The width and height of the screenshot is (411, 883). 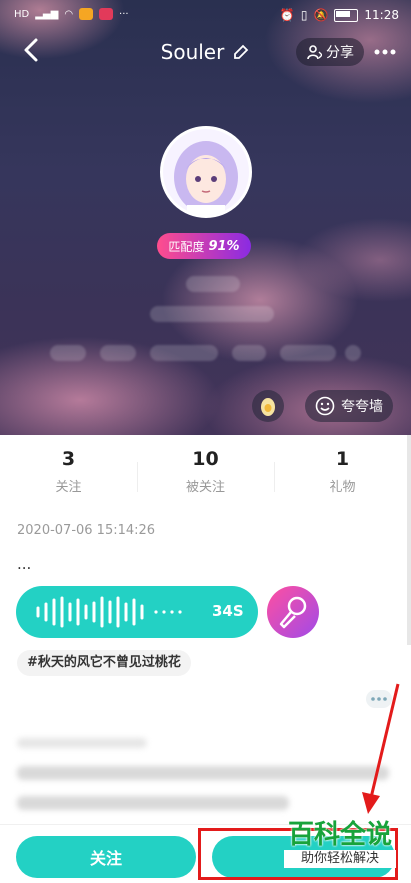 I want to click on praise-wall-button: 夸夸墙, so click(x=349, y=406).